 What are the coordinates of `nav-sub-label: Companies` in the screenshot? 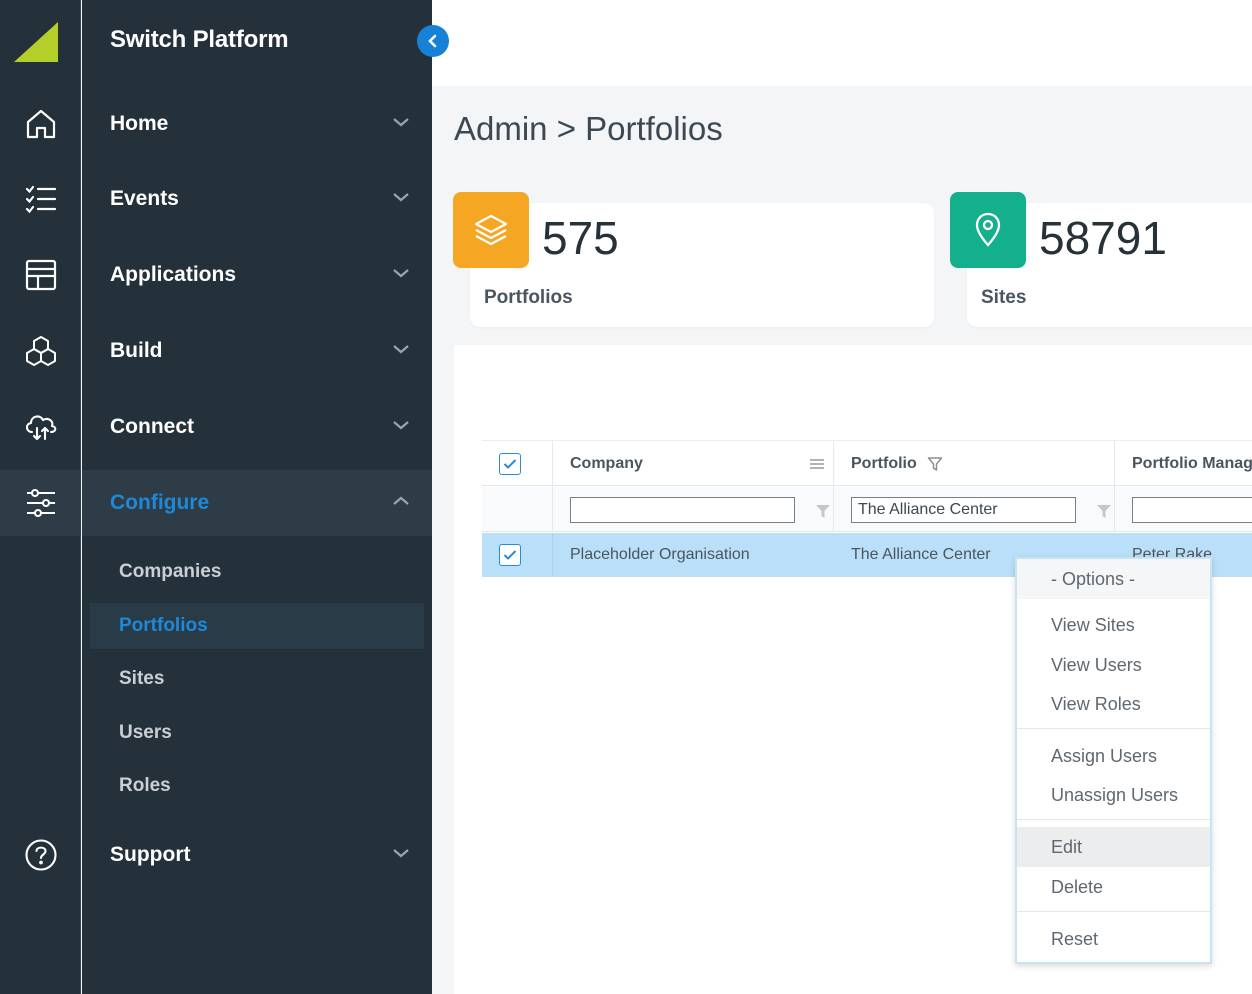 It's located at (170, 571).